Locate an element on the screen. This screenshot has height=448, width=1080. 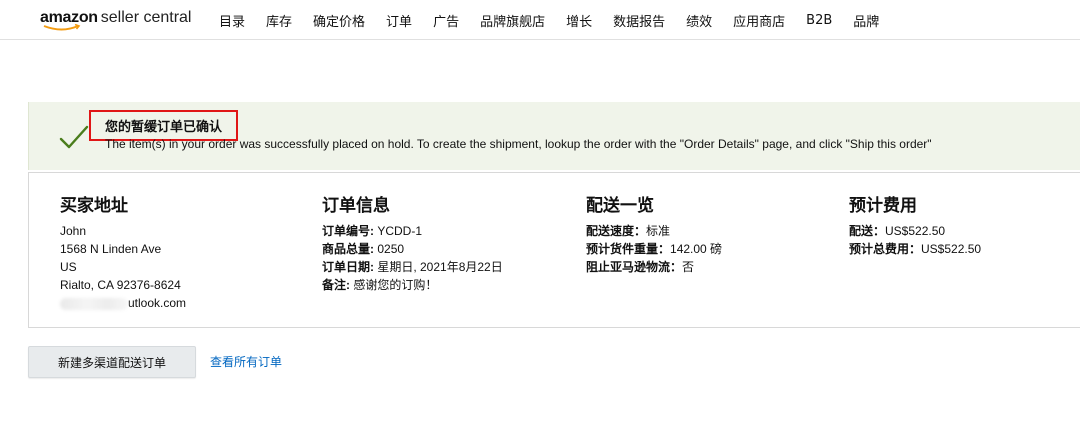
nav-inventory: 库存 is located at coordinates (279, 20).